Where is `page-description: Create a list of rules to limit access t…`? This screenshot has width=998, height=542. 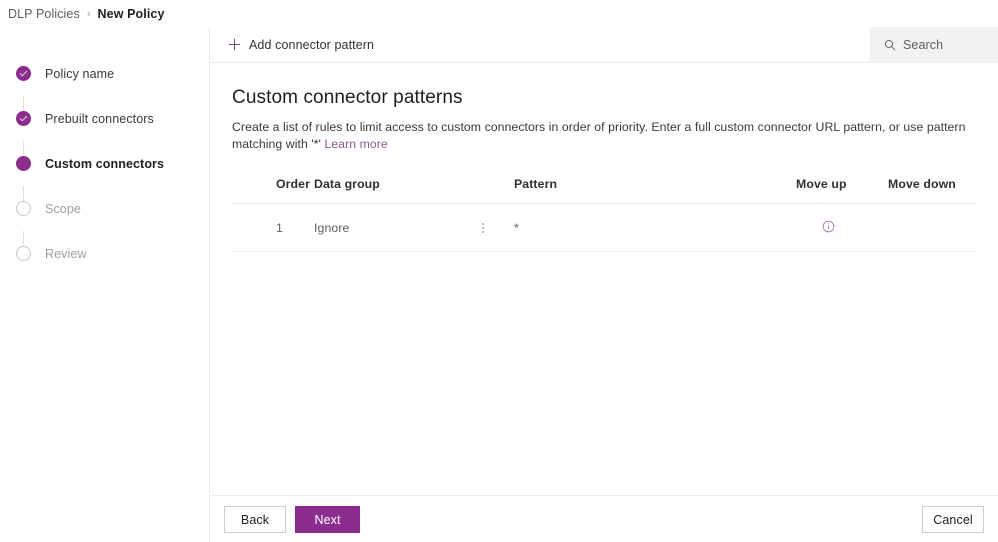
page-description: Create a list of rules to limit access t… is located at coordinates (603, 136).